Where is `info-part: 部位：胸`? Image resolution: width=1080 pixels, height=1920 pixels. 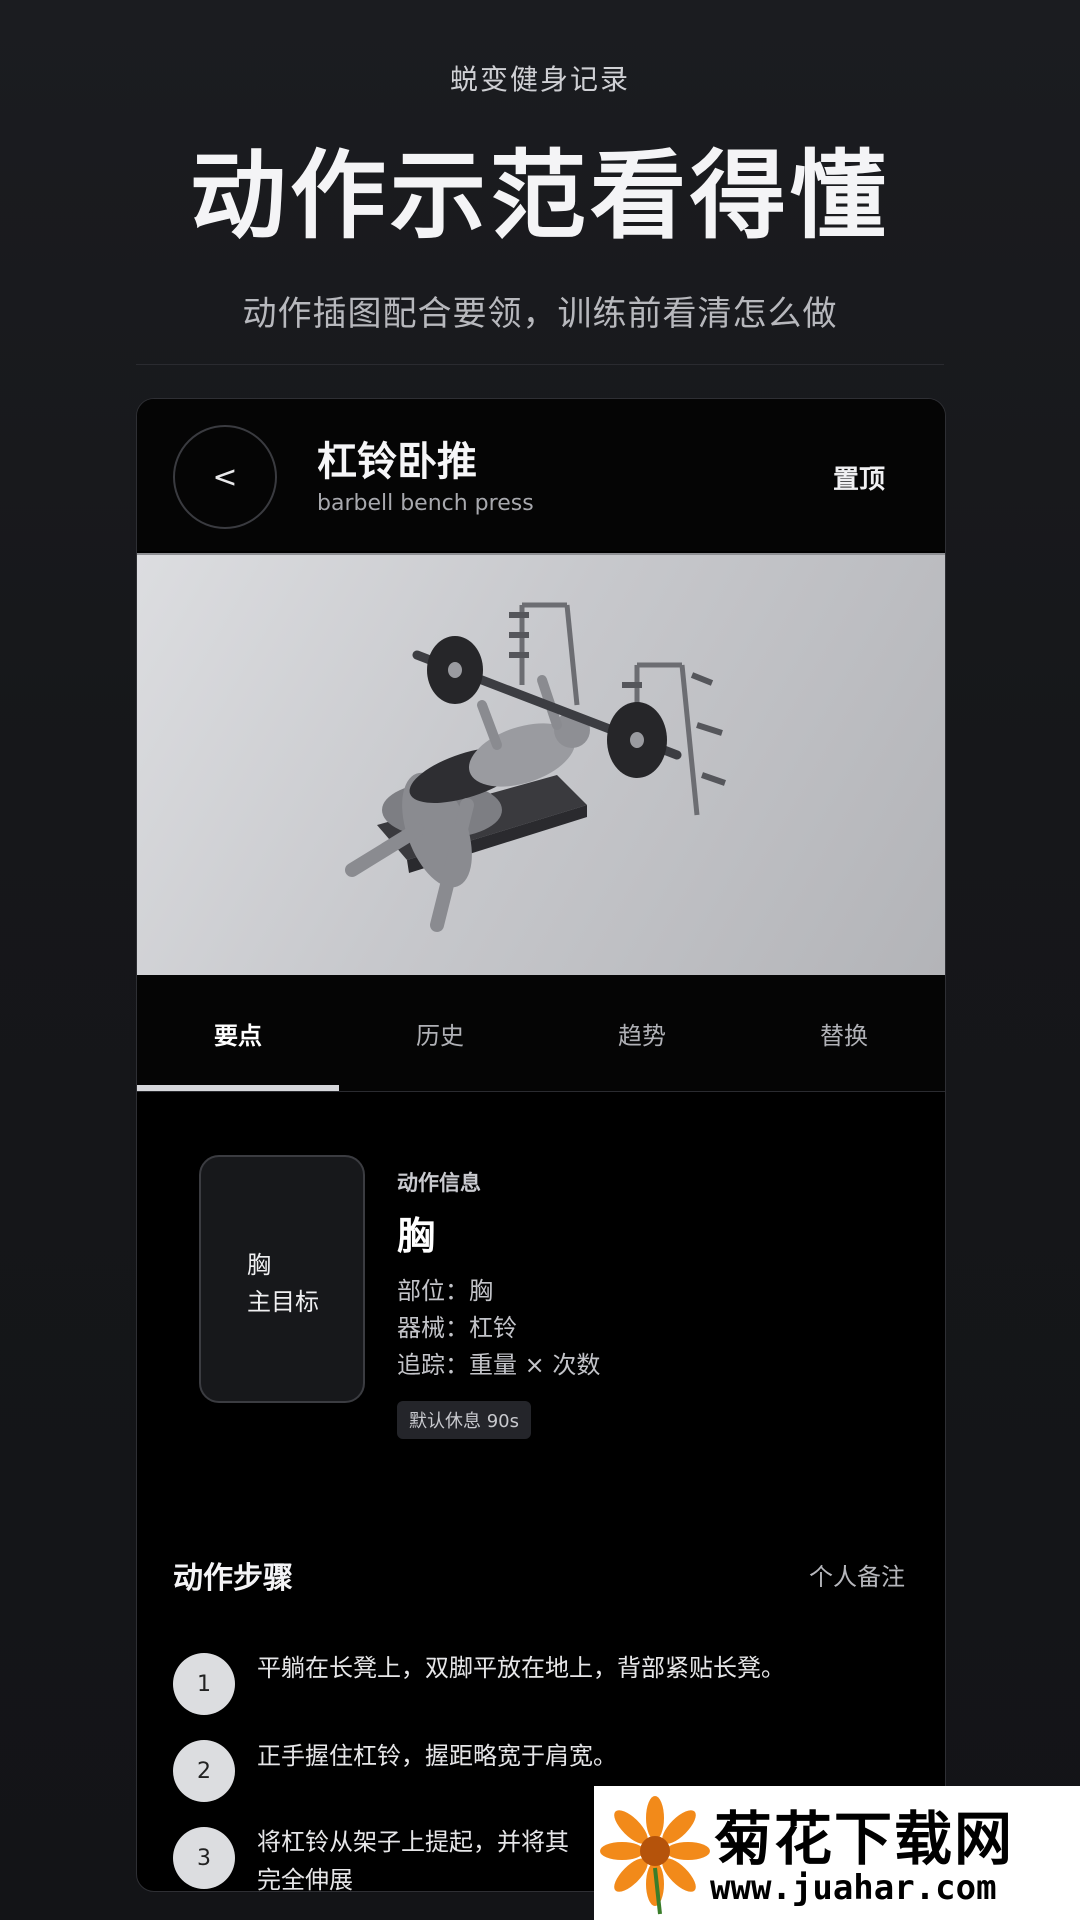 info-part: 部位：胸 is located at coordinates (445, 1291).